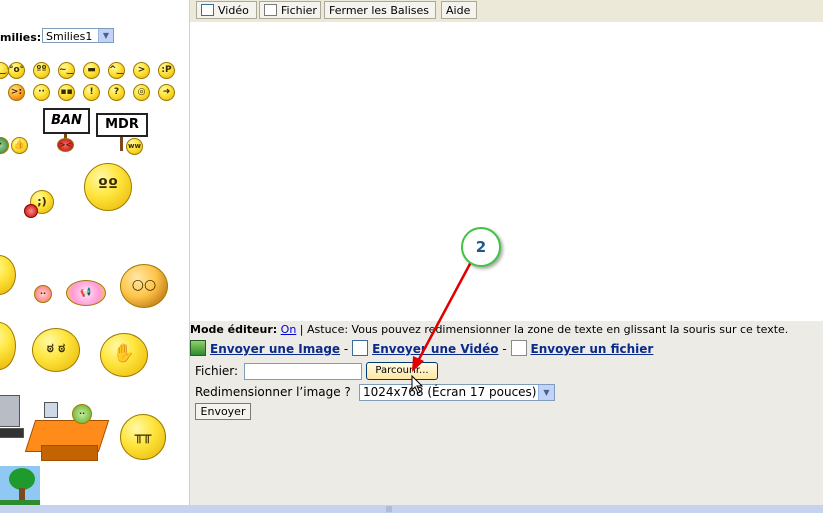 The height and width of the screenshot is (513, 823). Describe the element at coordinates (417, 384) in the screenshot. I see `mouse-cursor-icon` at that location.